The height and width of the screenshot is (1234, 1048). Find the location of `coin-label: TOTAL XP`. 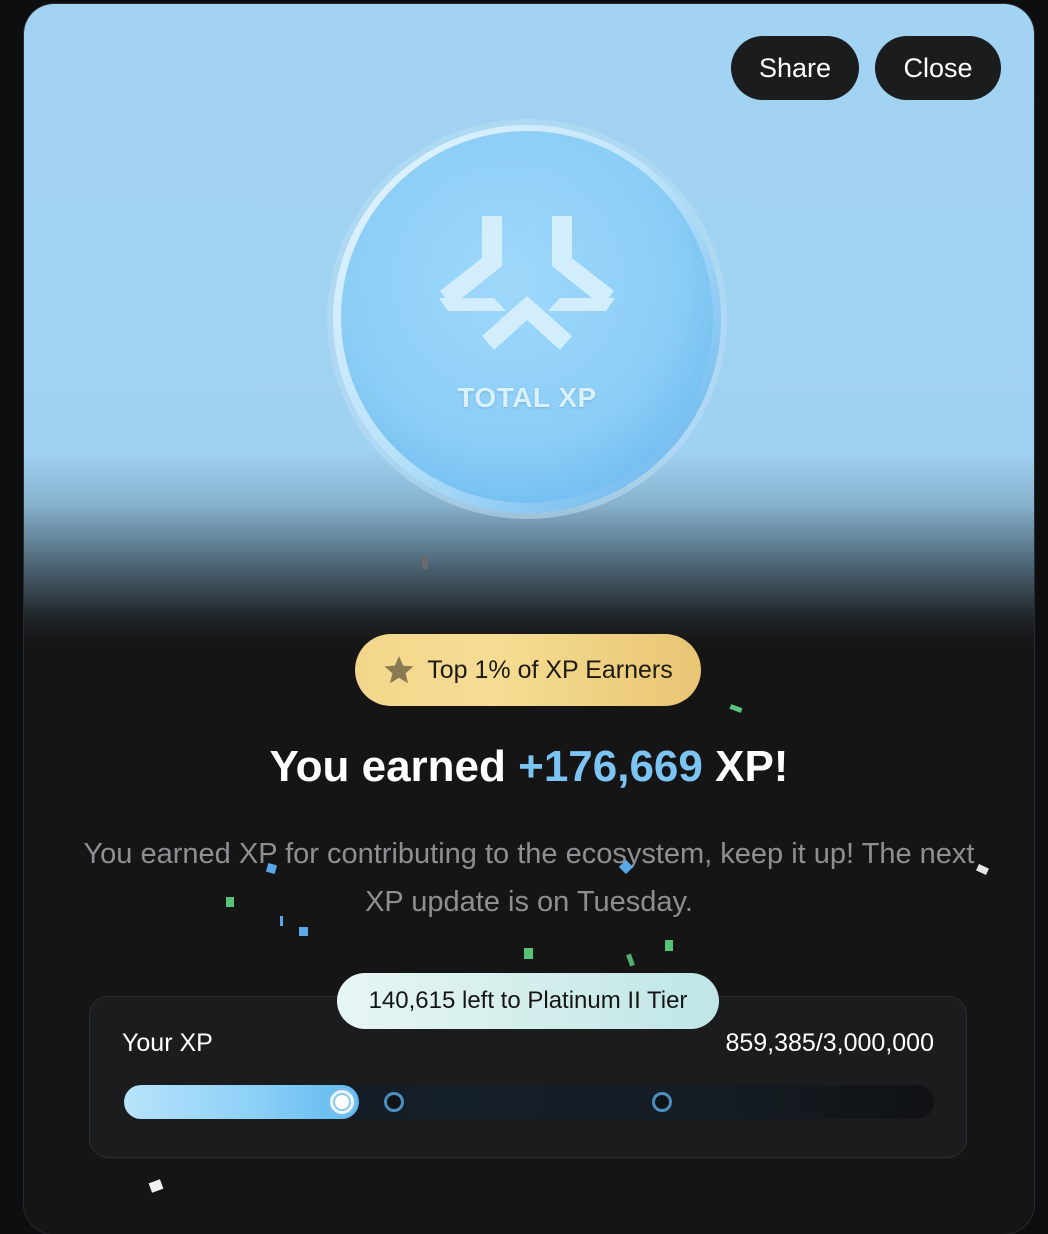

coin-label: TOTAL XP is located at coordinates (527, 397).